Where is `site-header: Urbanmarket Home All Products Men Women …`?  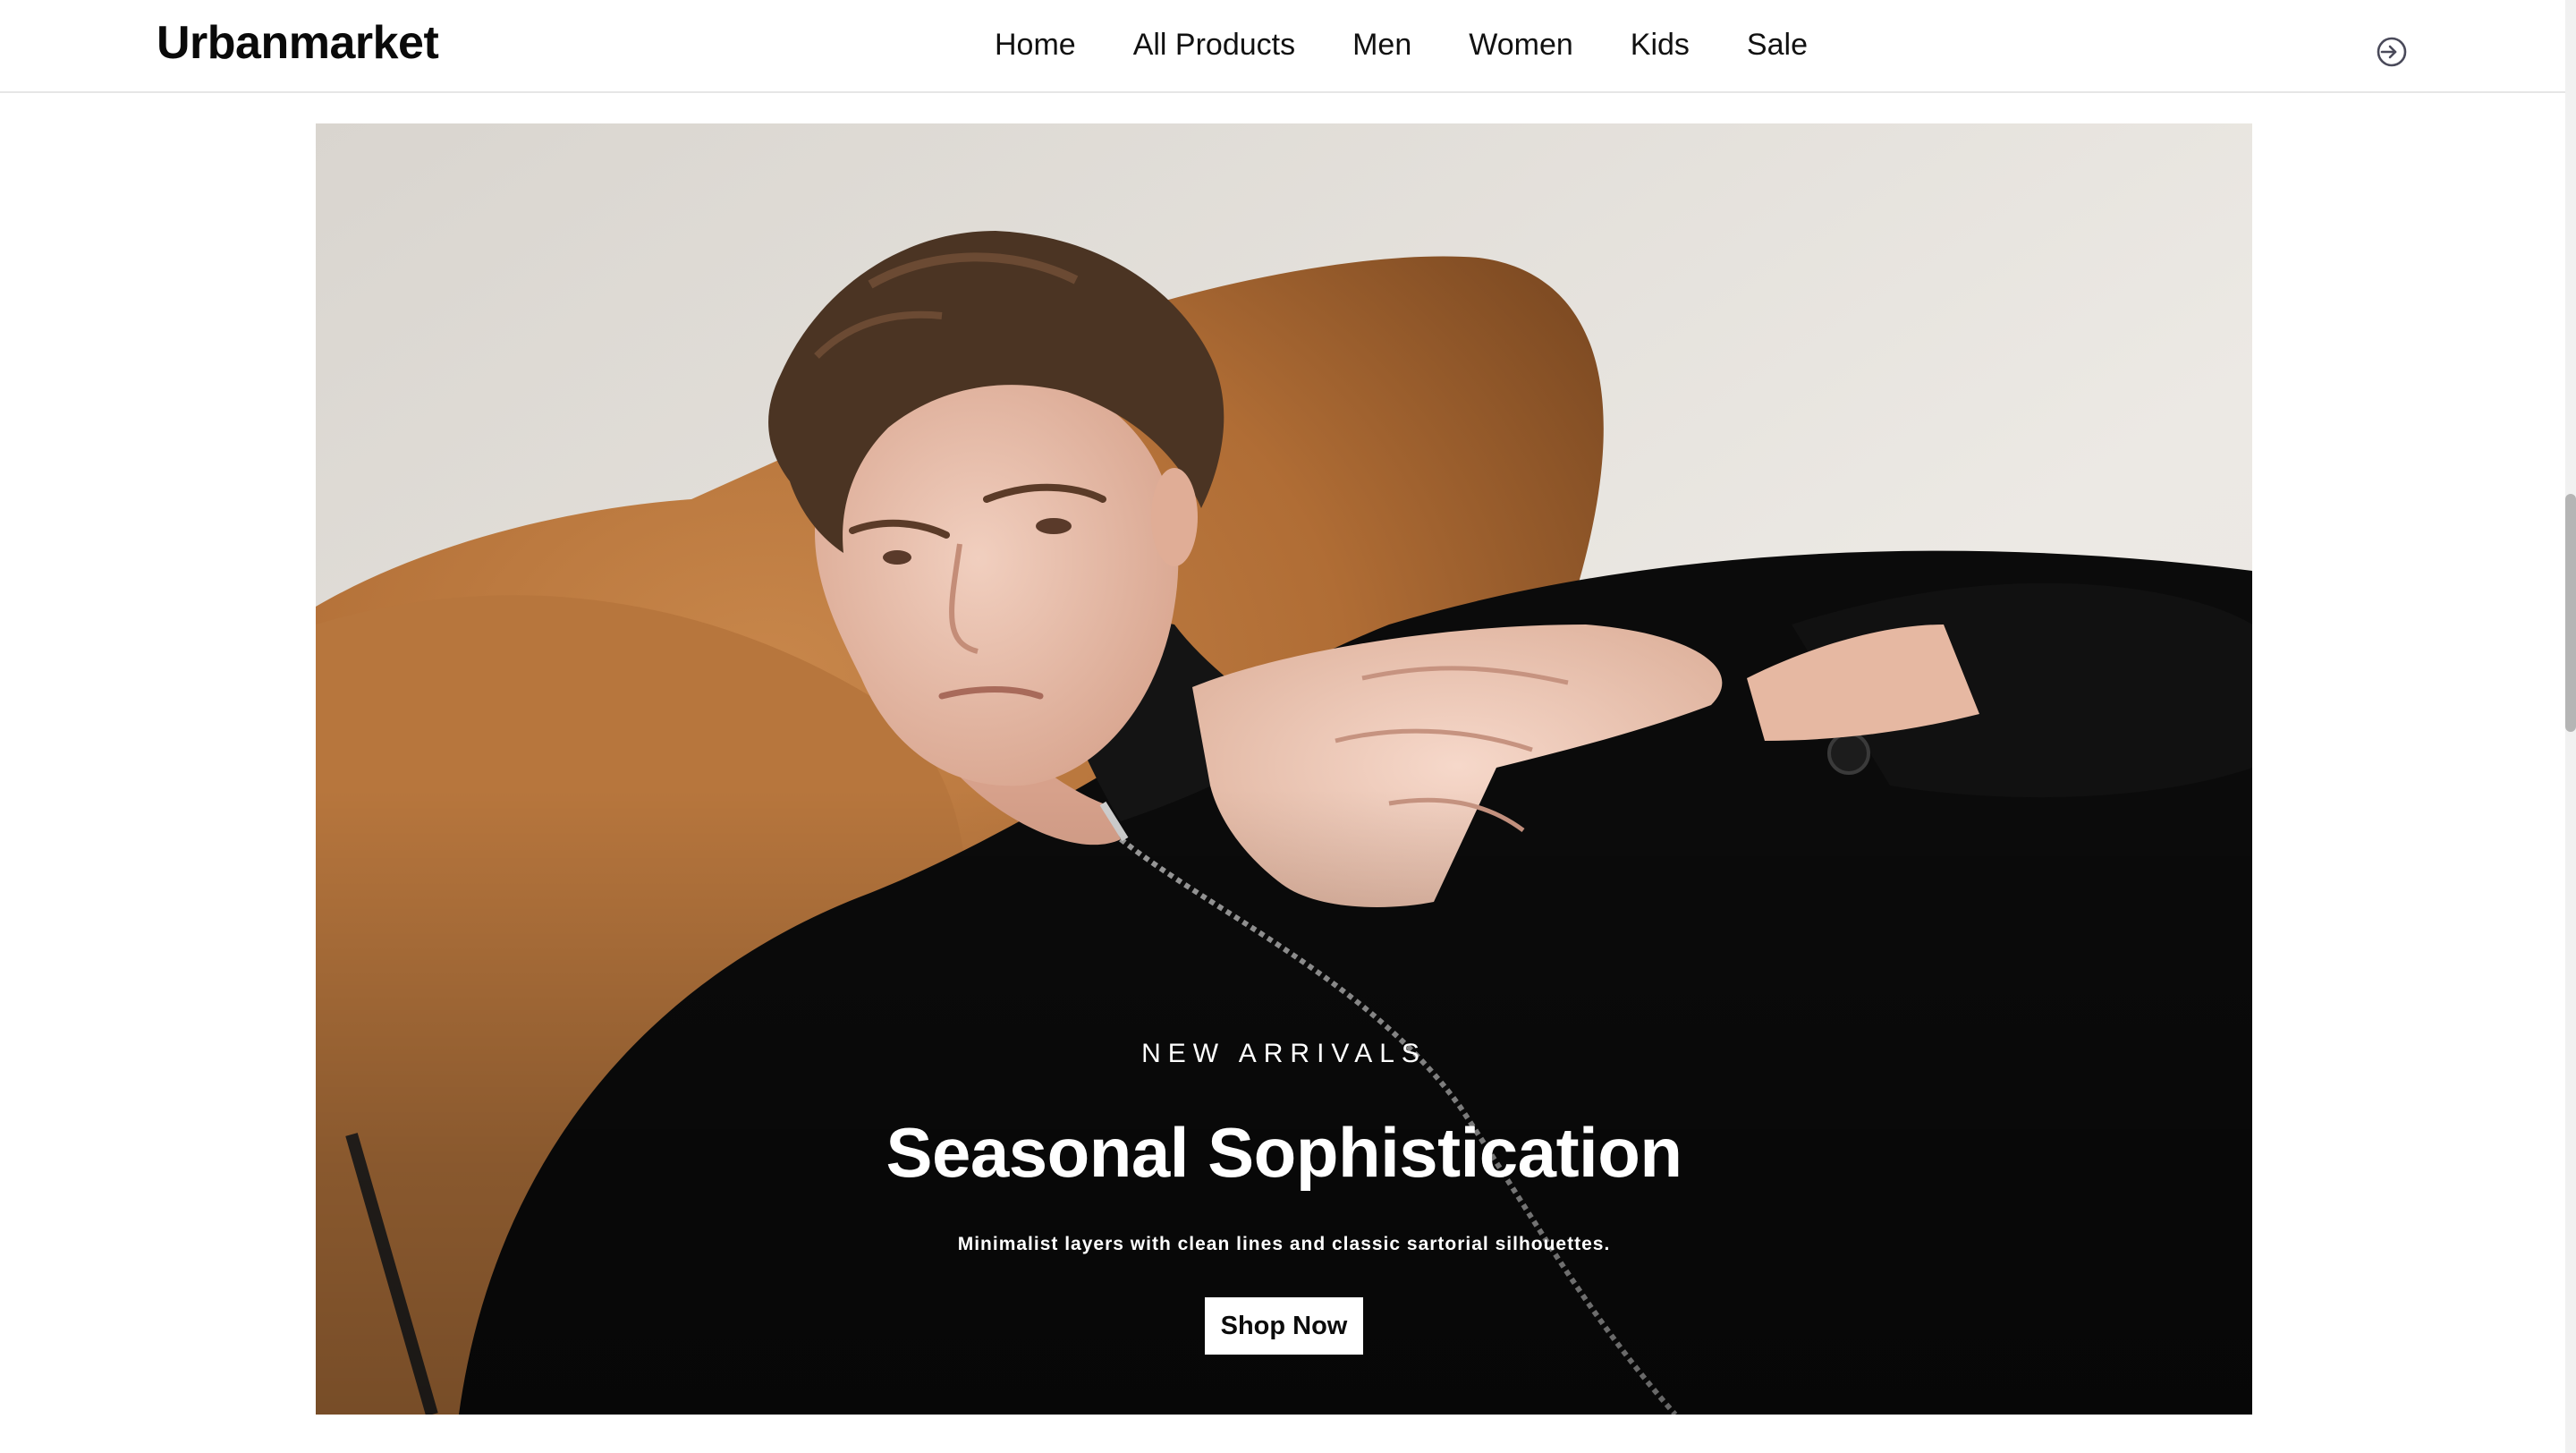
site-header: Urbanmarket Home All Products Men Women … is located at coordinates (1282, 46).